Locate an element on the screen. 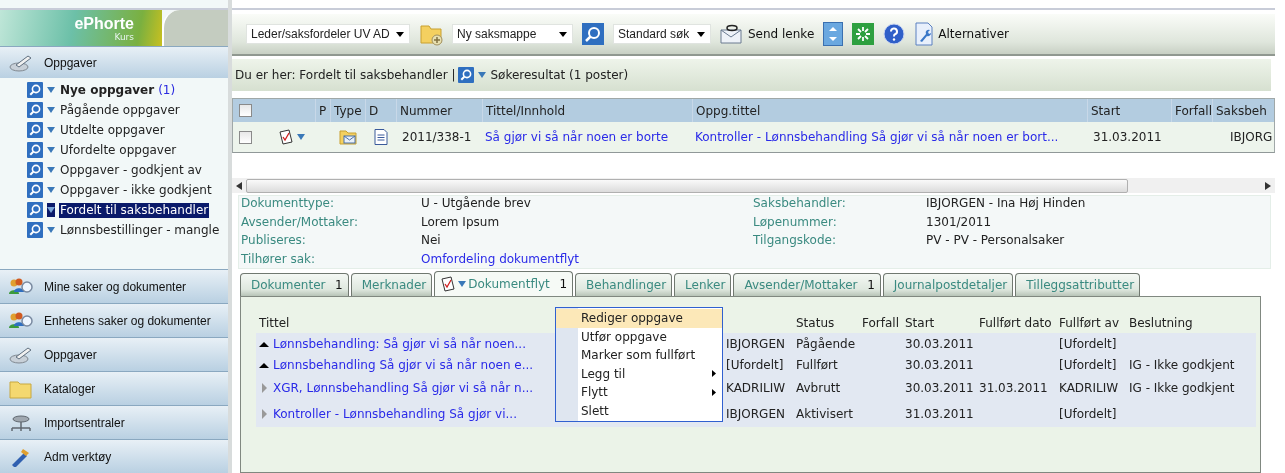  tree-item: Nye oppgaver is located at coordinates (107, 90).